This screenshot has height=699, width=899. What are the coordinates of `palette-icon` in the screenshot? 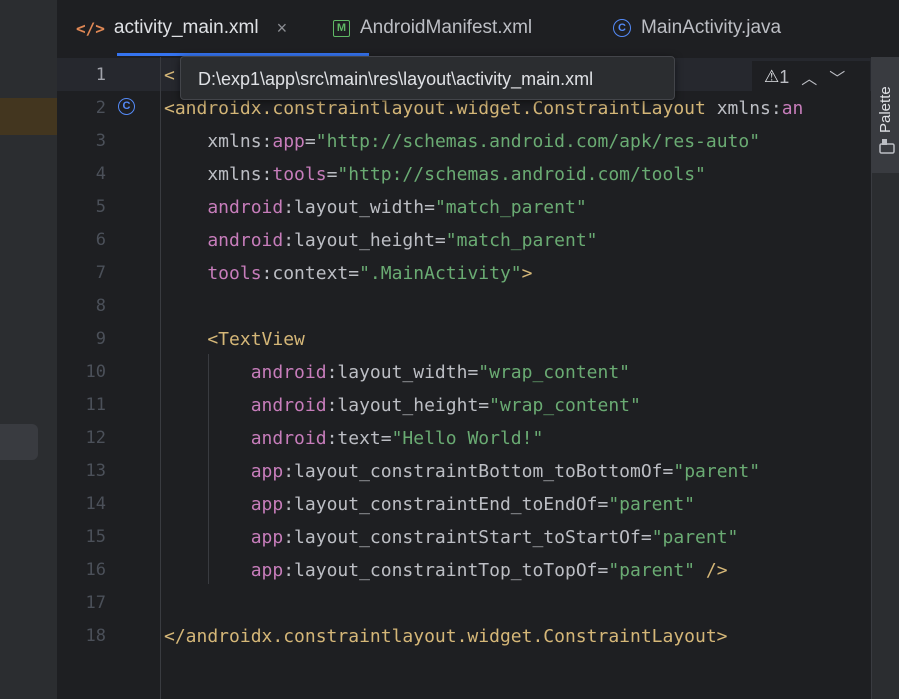 It's located at (887, 146).